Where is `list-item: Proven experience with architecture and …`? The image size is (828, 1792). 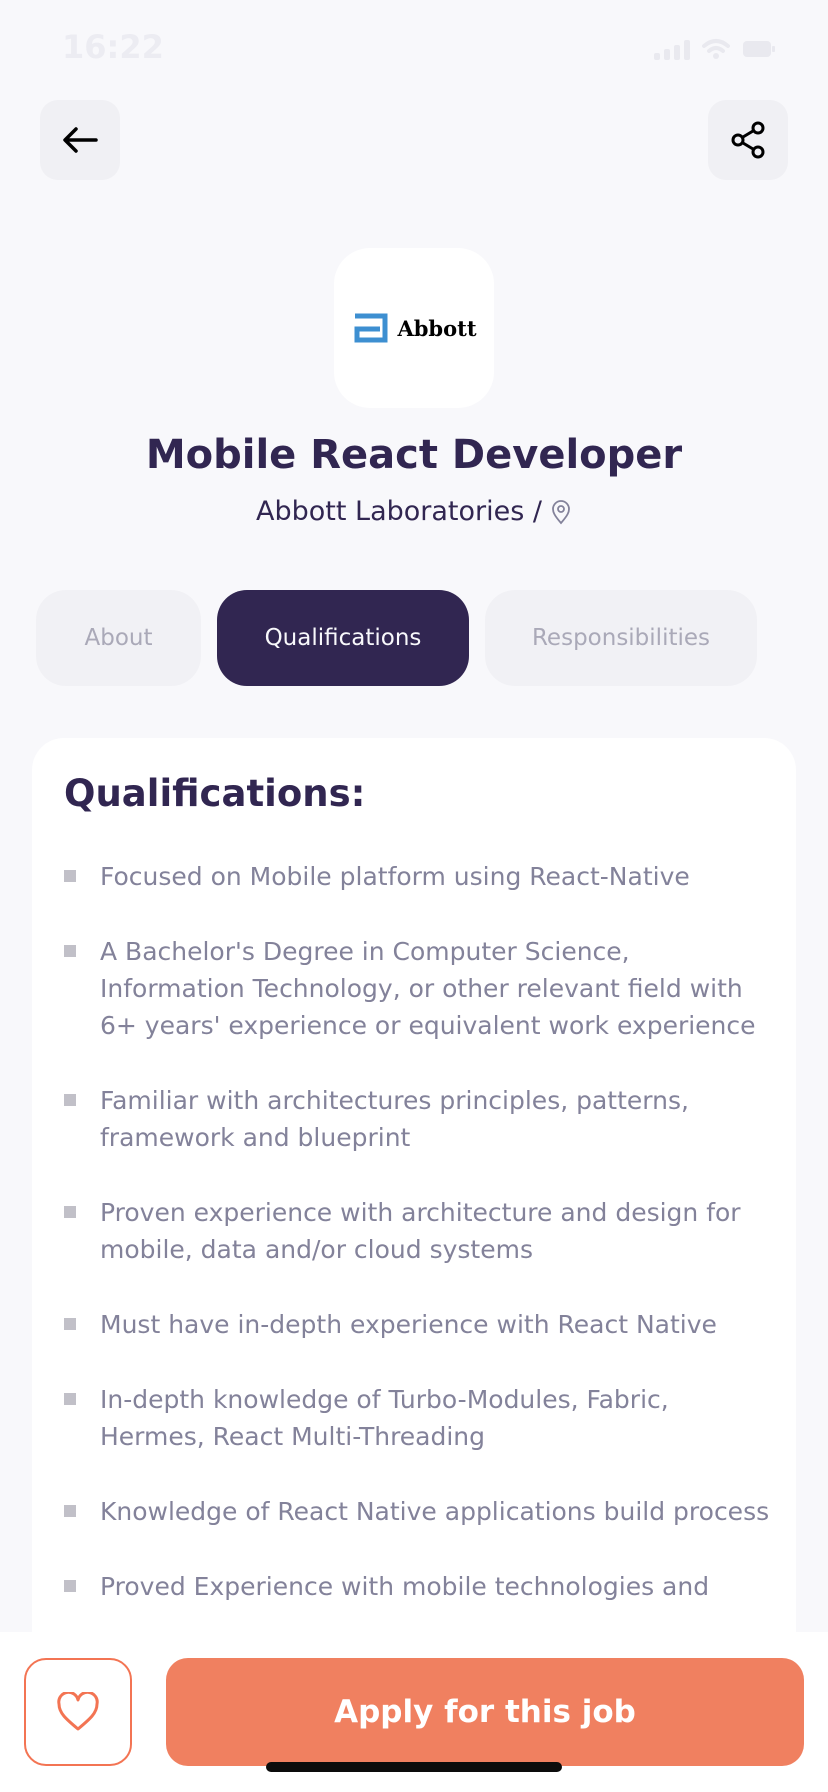
list-item: Proven experience with architecture and … is located at coordinates (422, 1231).